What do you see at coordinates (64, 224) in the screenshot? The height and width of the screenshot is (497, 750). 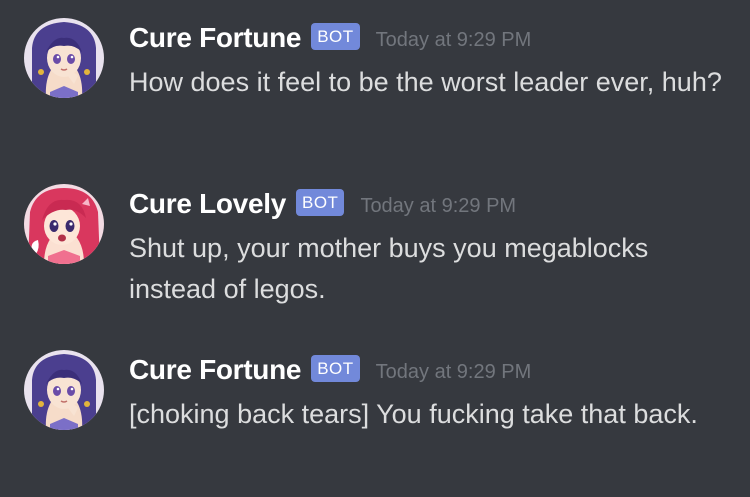 I see `cure-lovely-avatar` at bounding box center [64, 224].